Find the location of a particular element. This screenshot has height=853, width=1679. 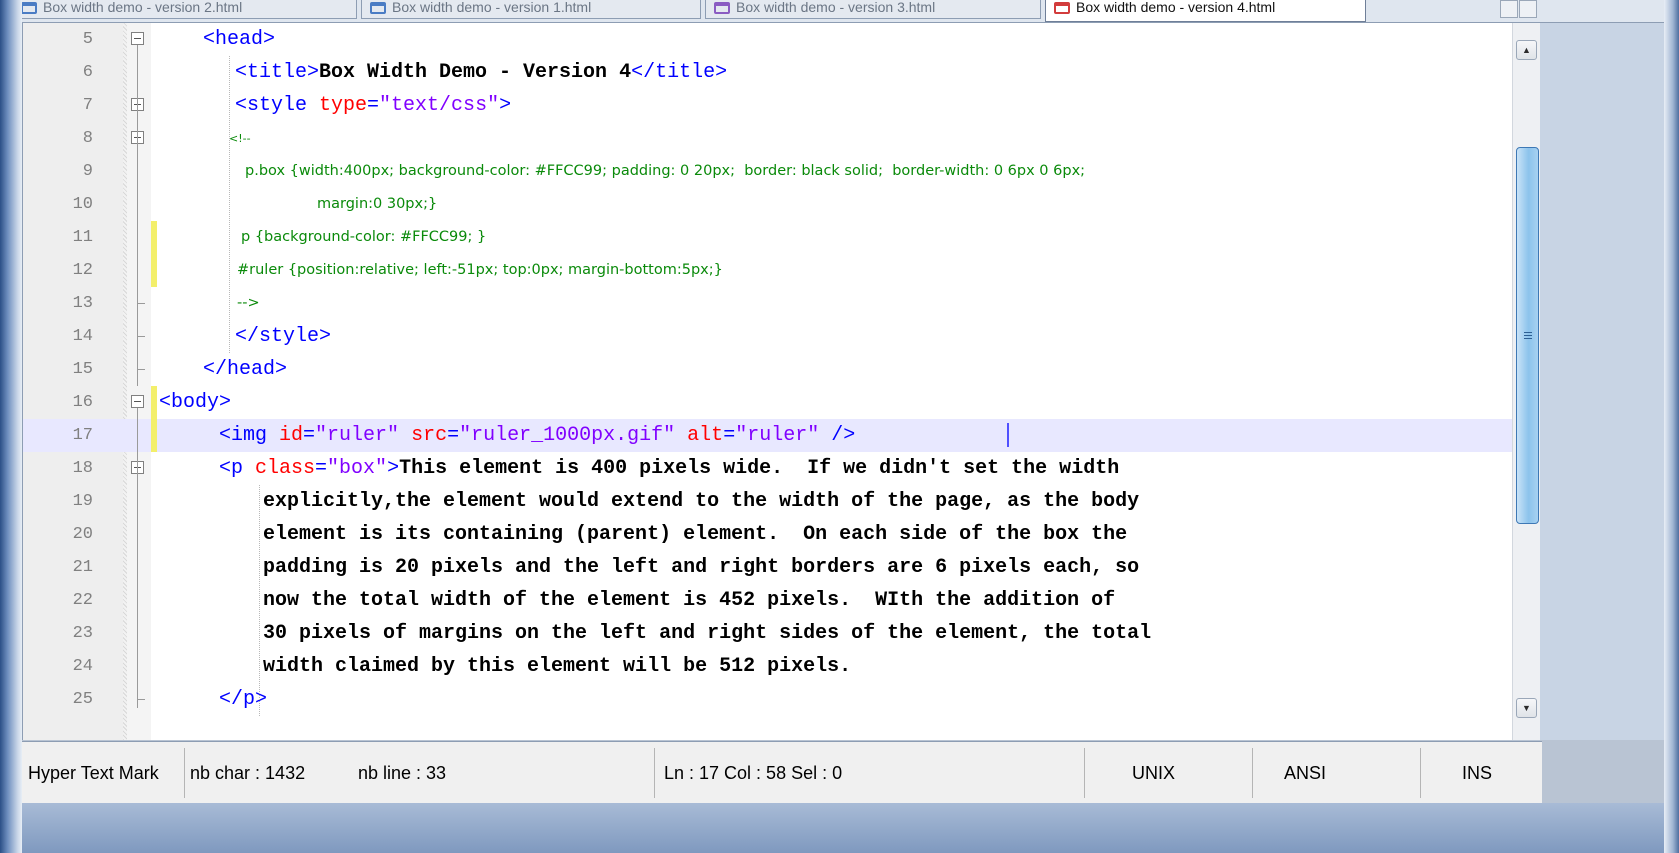

line-number: 6 is located at coordinates (87, 72).